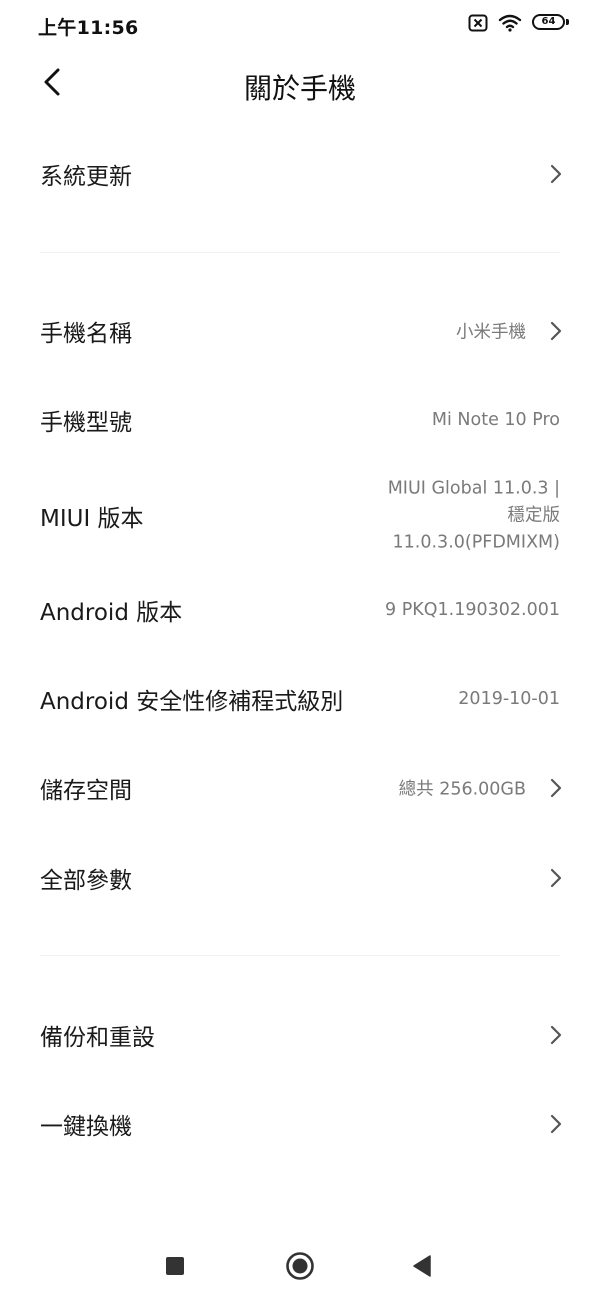 This screenshot has height=1304, width=600. I want to click on app-header: 關於手機, so click(300, 87).